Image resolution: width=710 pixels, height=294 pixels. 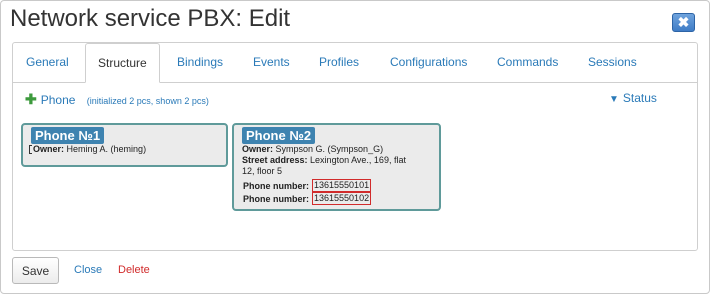 I want to click on tab-configurations: Configurations, so click(x=428, y=62).